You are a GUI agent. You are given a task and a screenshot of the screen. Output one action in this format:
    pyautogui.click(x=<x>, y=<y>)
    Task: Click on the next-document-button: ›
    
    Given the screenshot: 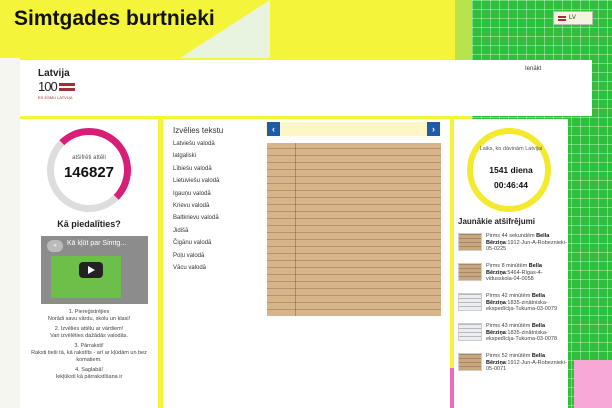 What is the action you would take?
    pyautogui.click(x=433, y=129)
    